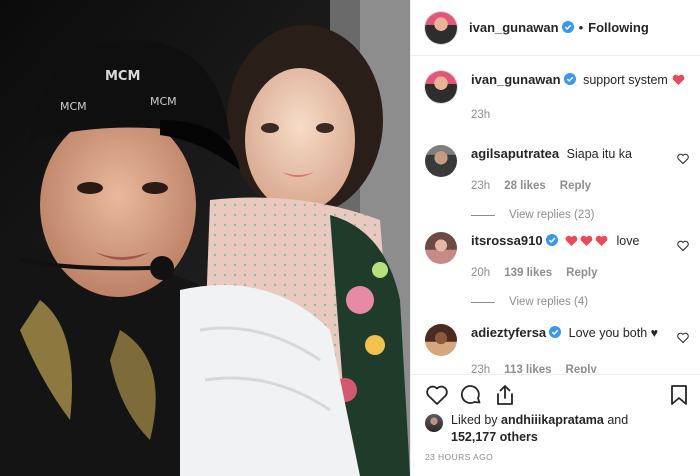  Describe the element at coordinates (507, 240) in the screenshot. I see `commenter-username: itsrossa910` at that location.